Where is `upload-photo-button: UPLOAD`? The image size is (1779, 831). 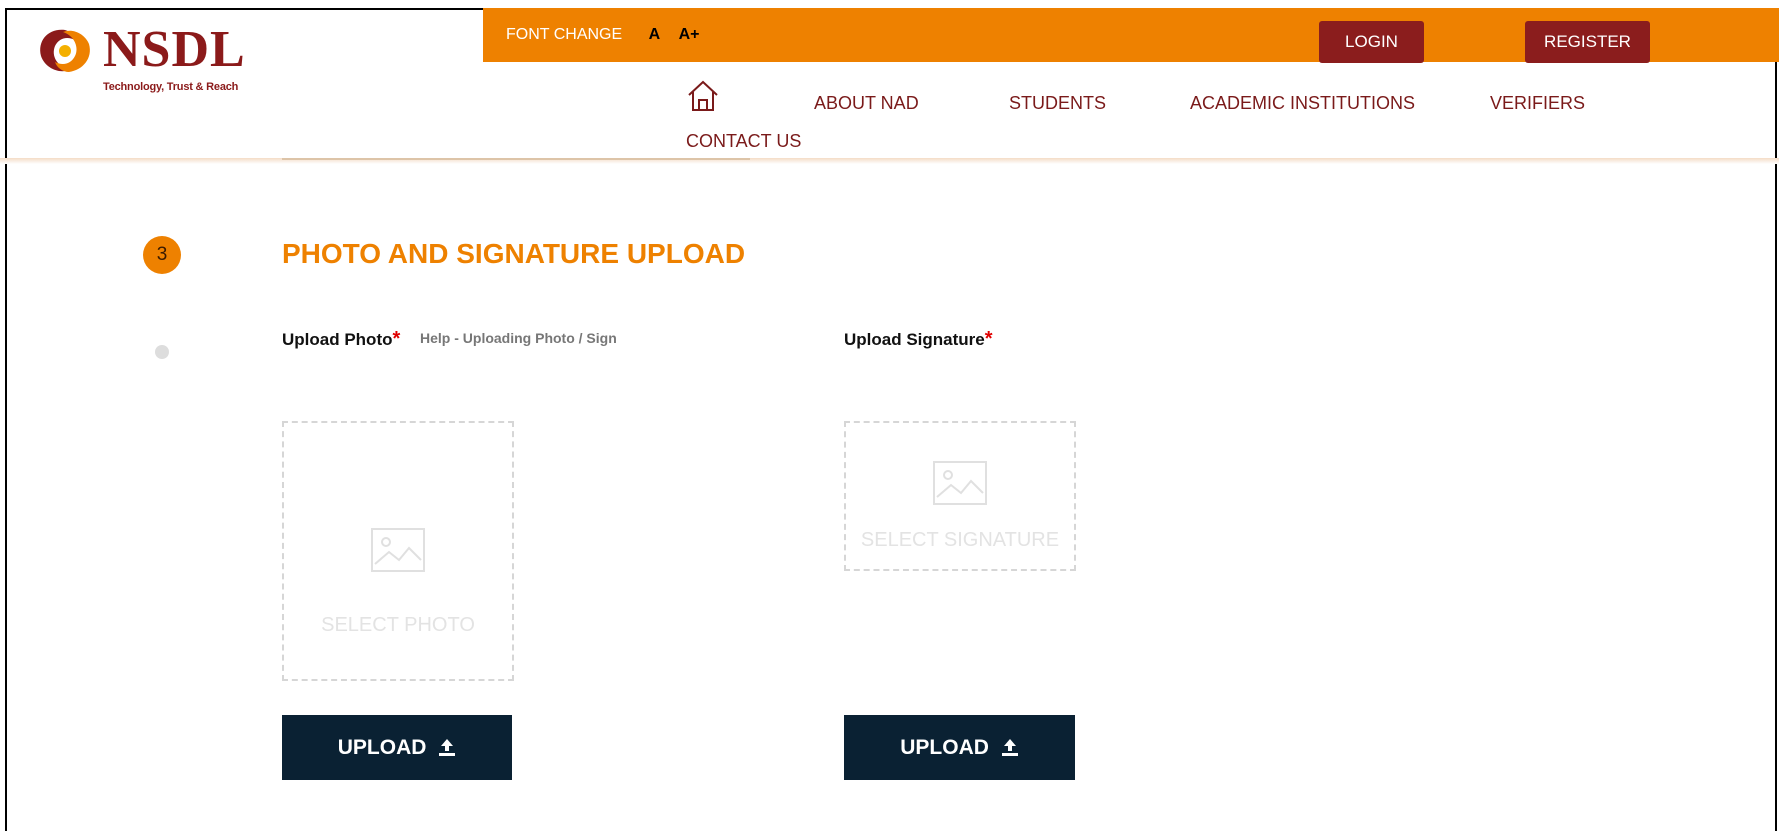
upload-photo-button: UPLOAD is located at coordinates (397, 747).